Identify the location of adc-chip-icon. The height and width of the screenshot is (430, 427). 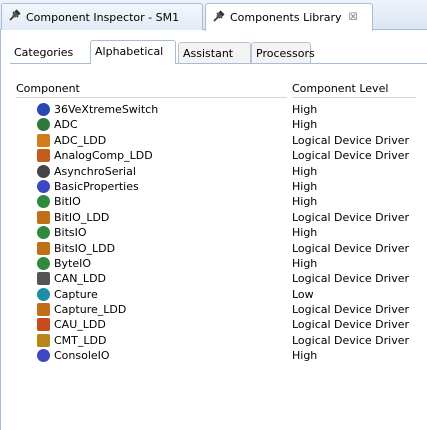
(43, 140).